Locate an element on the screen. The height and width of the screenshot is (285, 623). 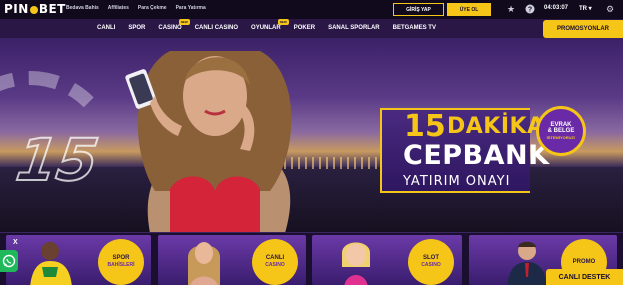
nav-label: OYUNLAR is located at coordinates (266, 28).